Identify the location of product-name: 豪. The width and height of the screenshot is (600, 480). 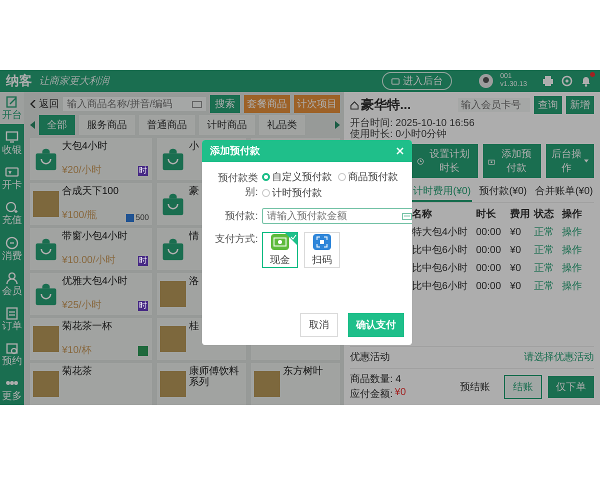
(194, 191).